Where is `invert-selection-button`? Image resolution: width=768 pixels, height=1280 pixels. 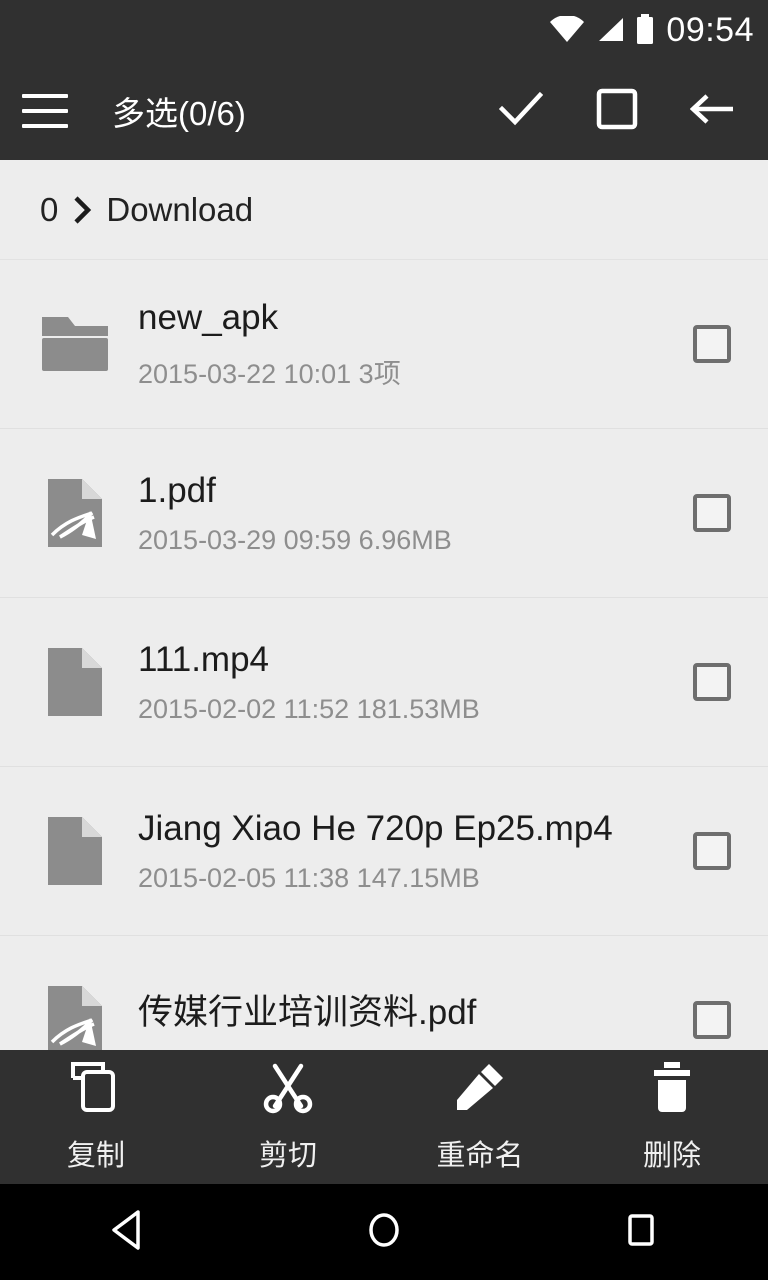 invert-selection-button is located at coordinates (617, 111).